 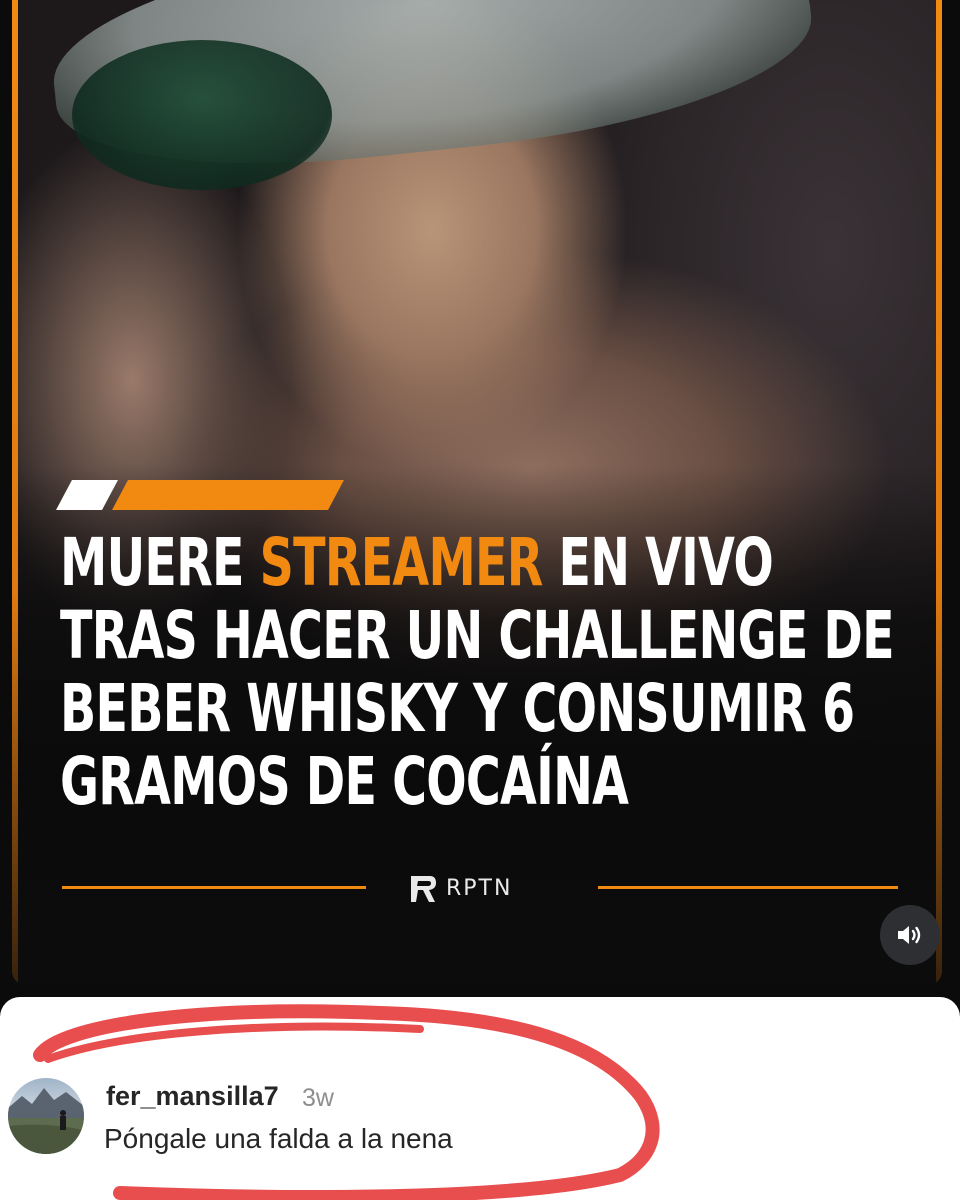 I want to click on accent-bar-white, so click(x=87, y=495).